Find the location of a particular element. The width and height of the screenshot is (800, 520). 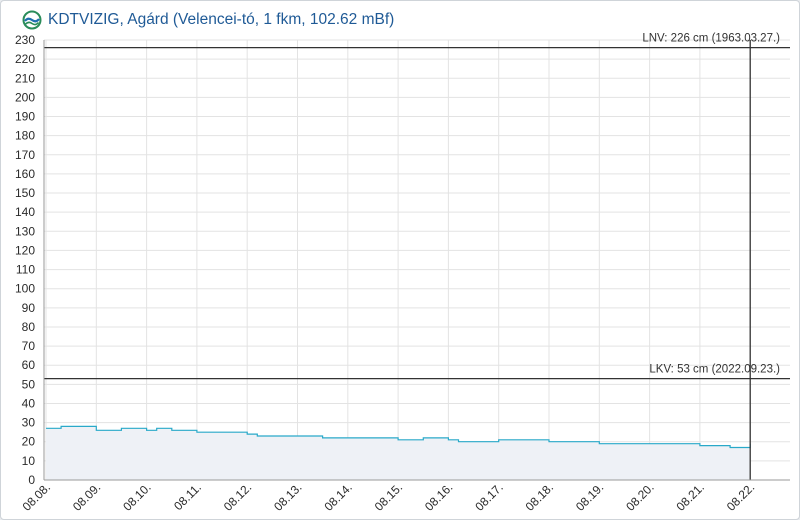

x-tick-label: 08.19. is located at coordinates (589, 496).